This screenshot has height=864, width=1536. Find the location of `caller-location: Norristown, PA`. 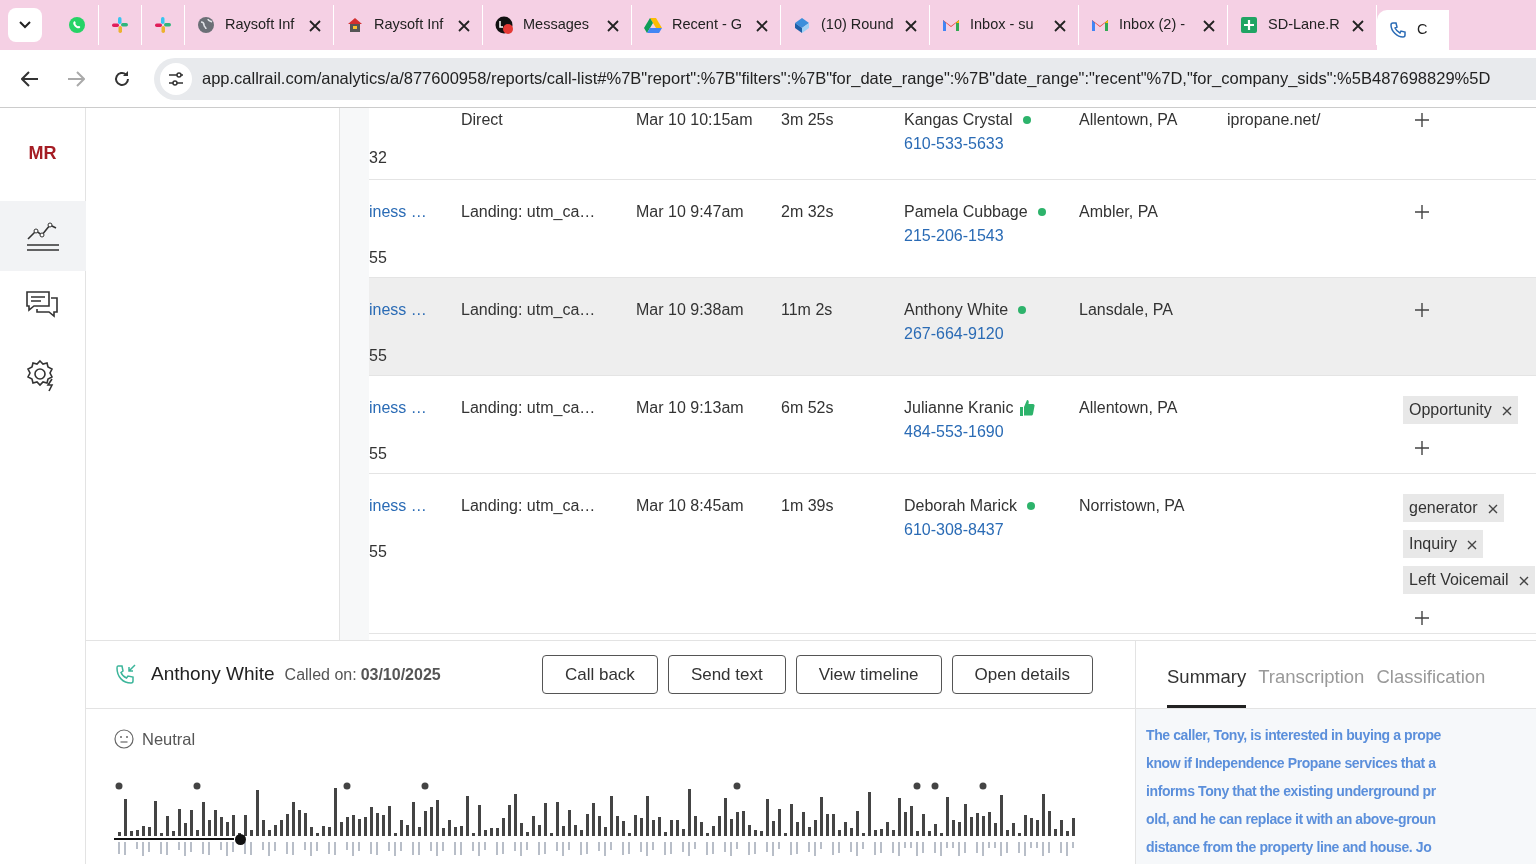

caller-location: Norristown, PA is located at coordinates (1132, 505).